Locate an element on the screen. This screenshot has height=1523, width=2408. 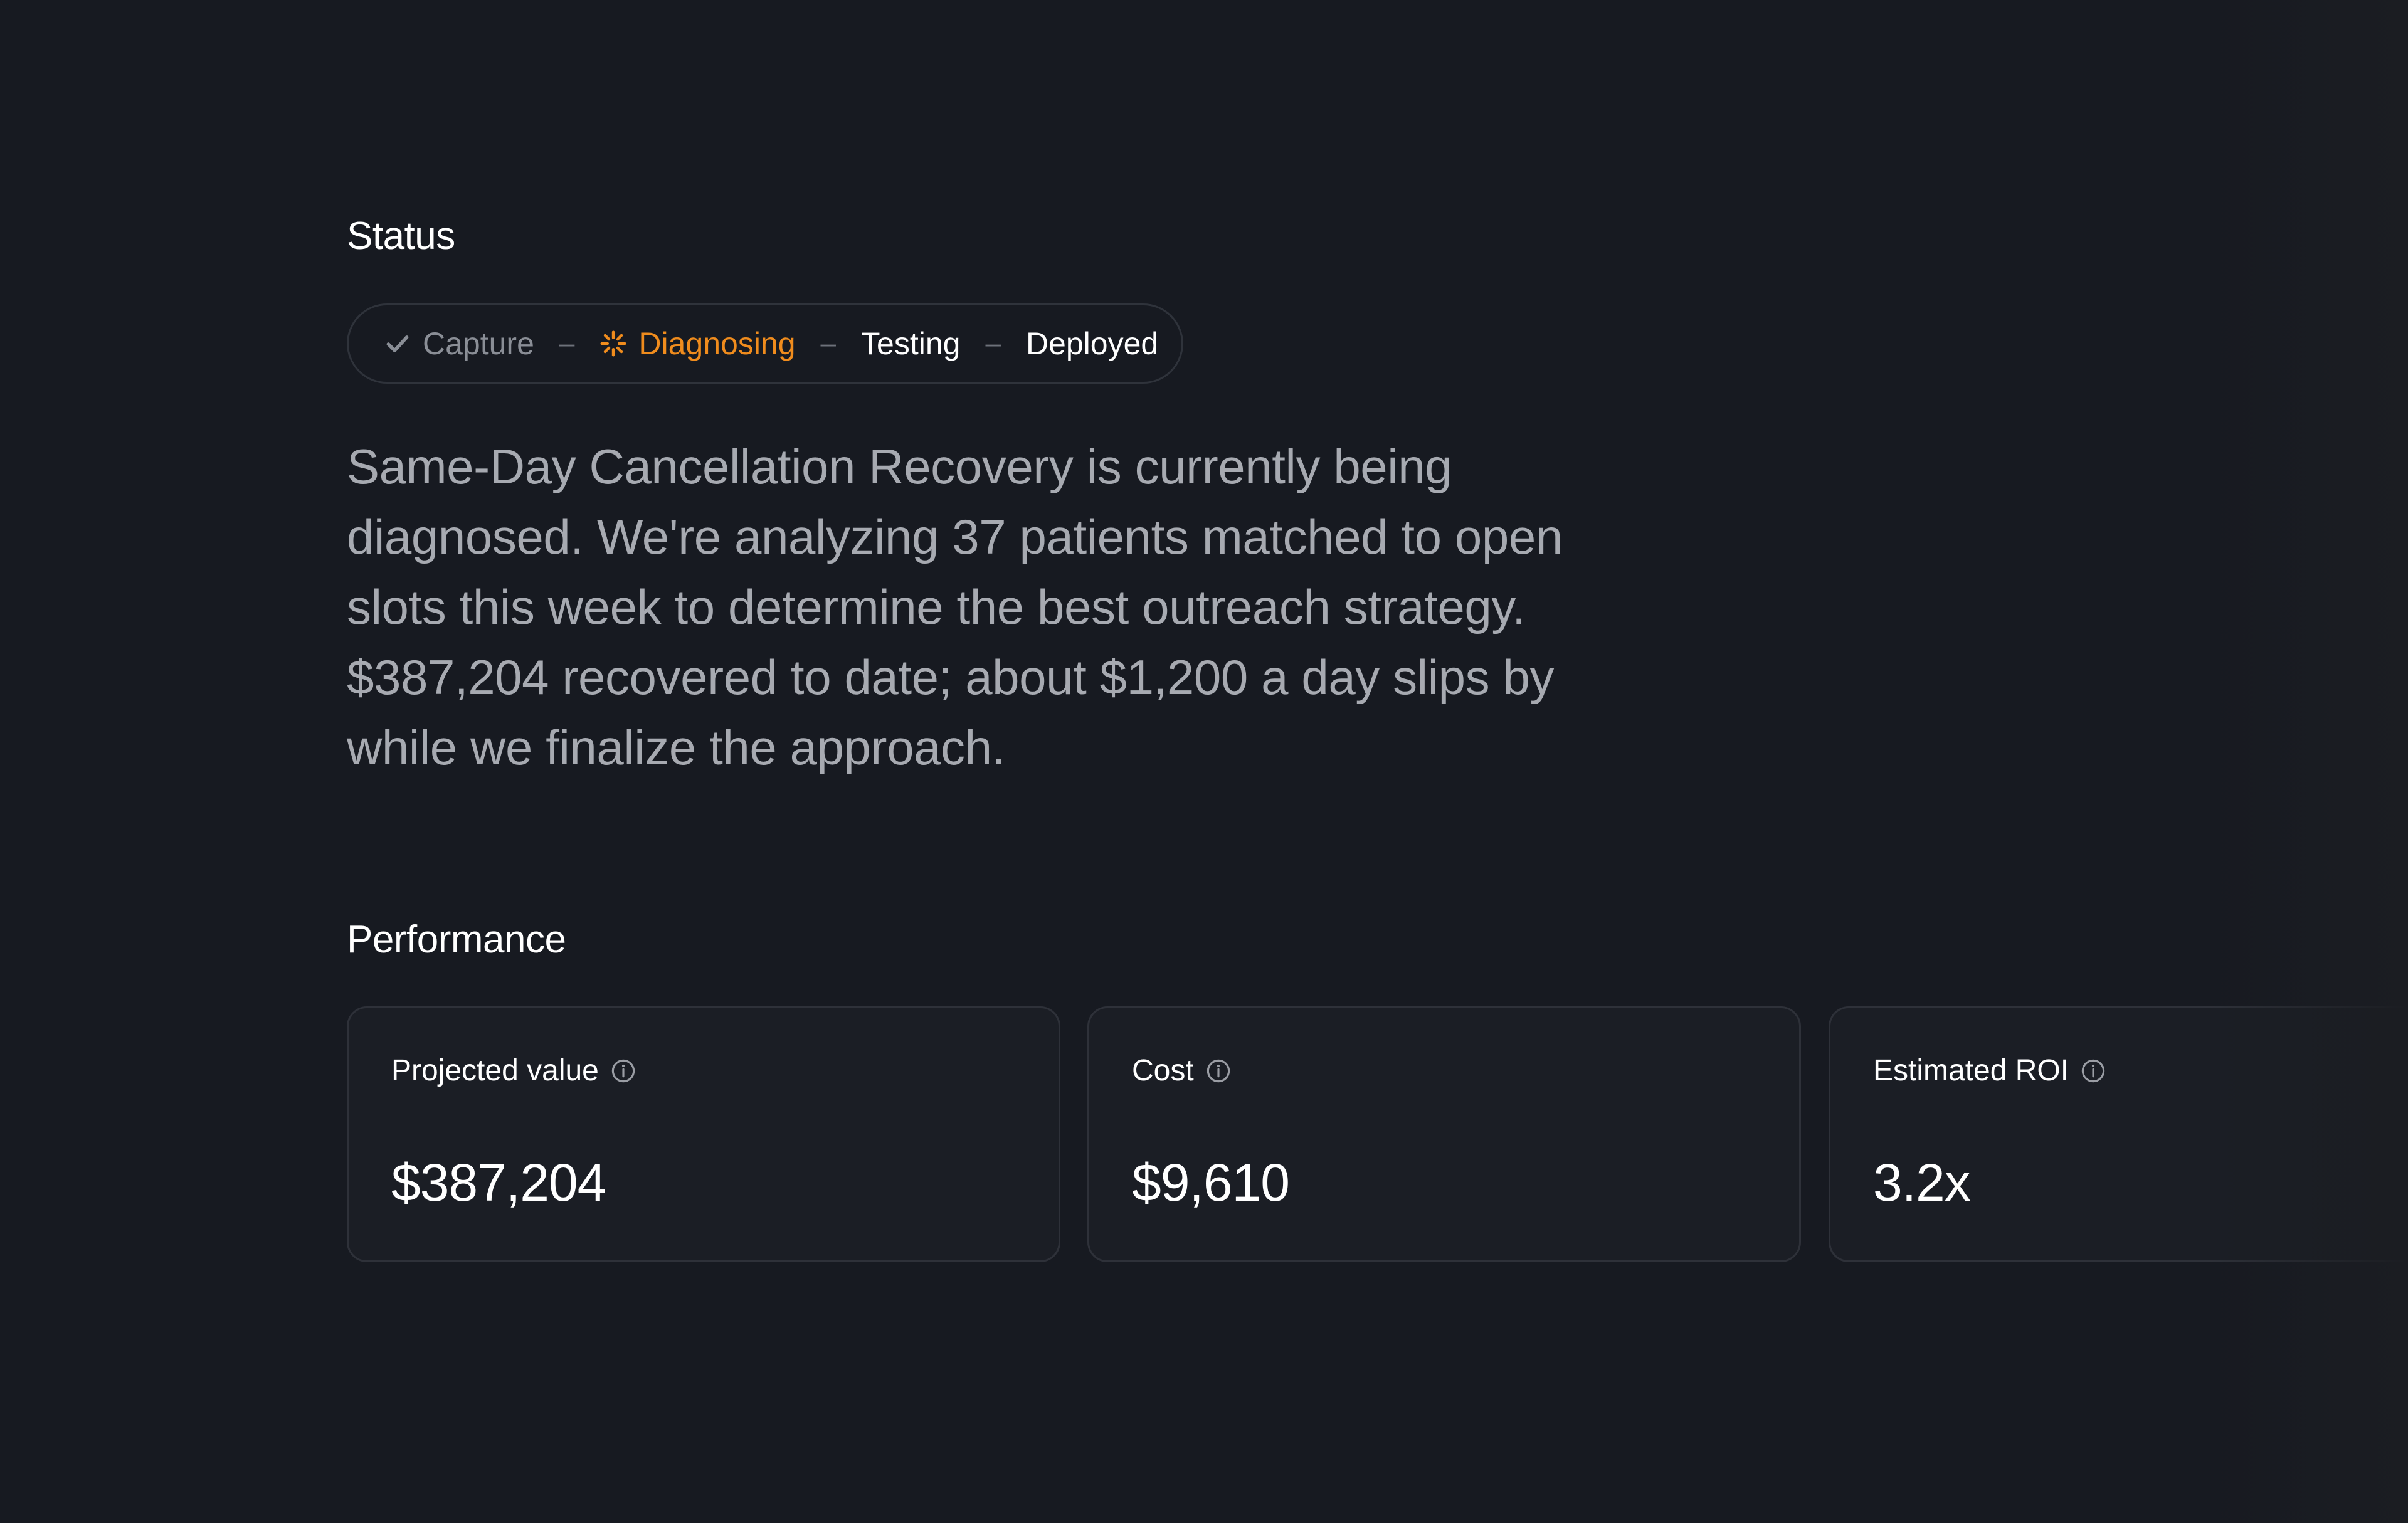
card-value: $387,204 is located at coordinates (498, 1182).